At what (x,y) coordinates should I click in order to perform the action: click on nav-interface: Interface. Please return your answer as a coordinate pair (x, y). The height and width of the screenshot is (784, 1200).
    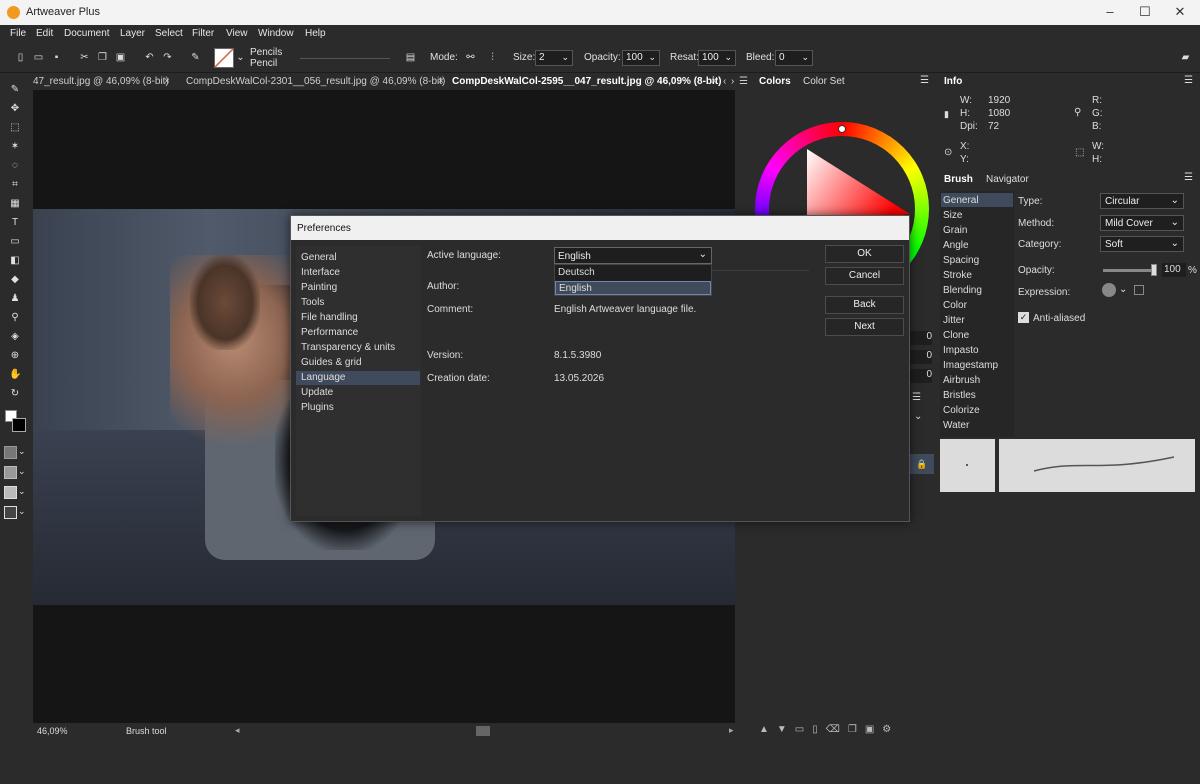
    Looking at the image, I should click on (358, 273).